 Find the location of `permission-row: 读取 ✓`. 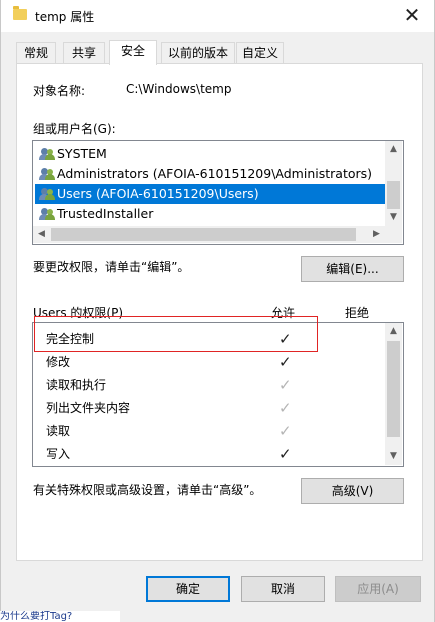

permission-row: 读取 ✓ is located at coordinates (210, 431).